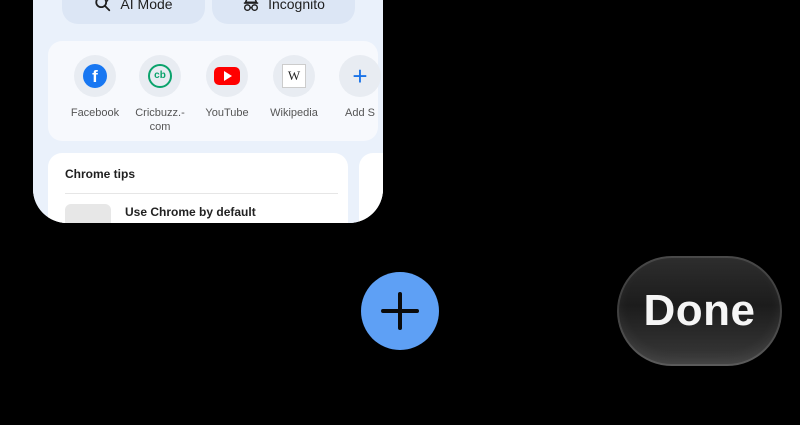 The height and width of the screenshot is (425, 800). I want to click on youtube-icon, so click(227, 76).